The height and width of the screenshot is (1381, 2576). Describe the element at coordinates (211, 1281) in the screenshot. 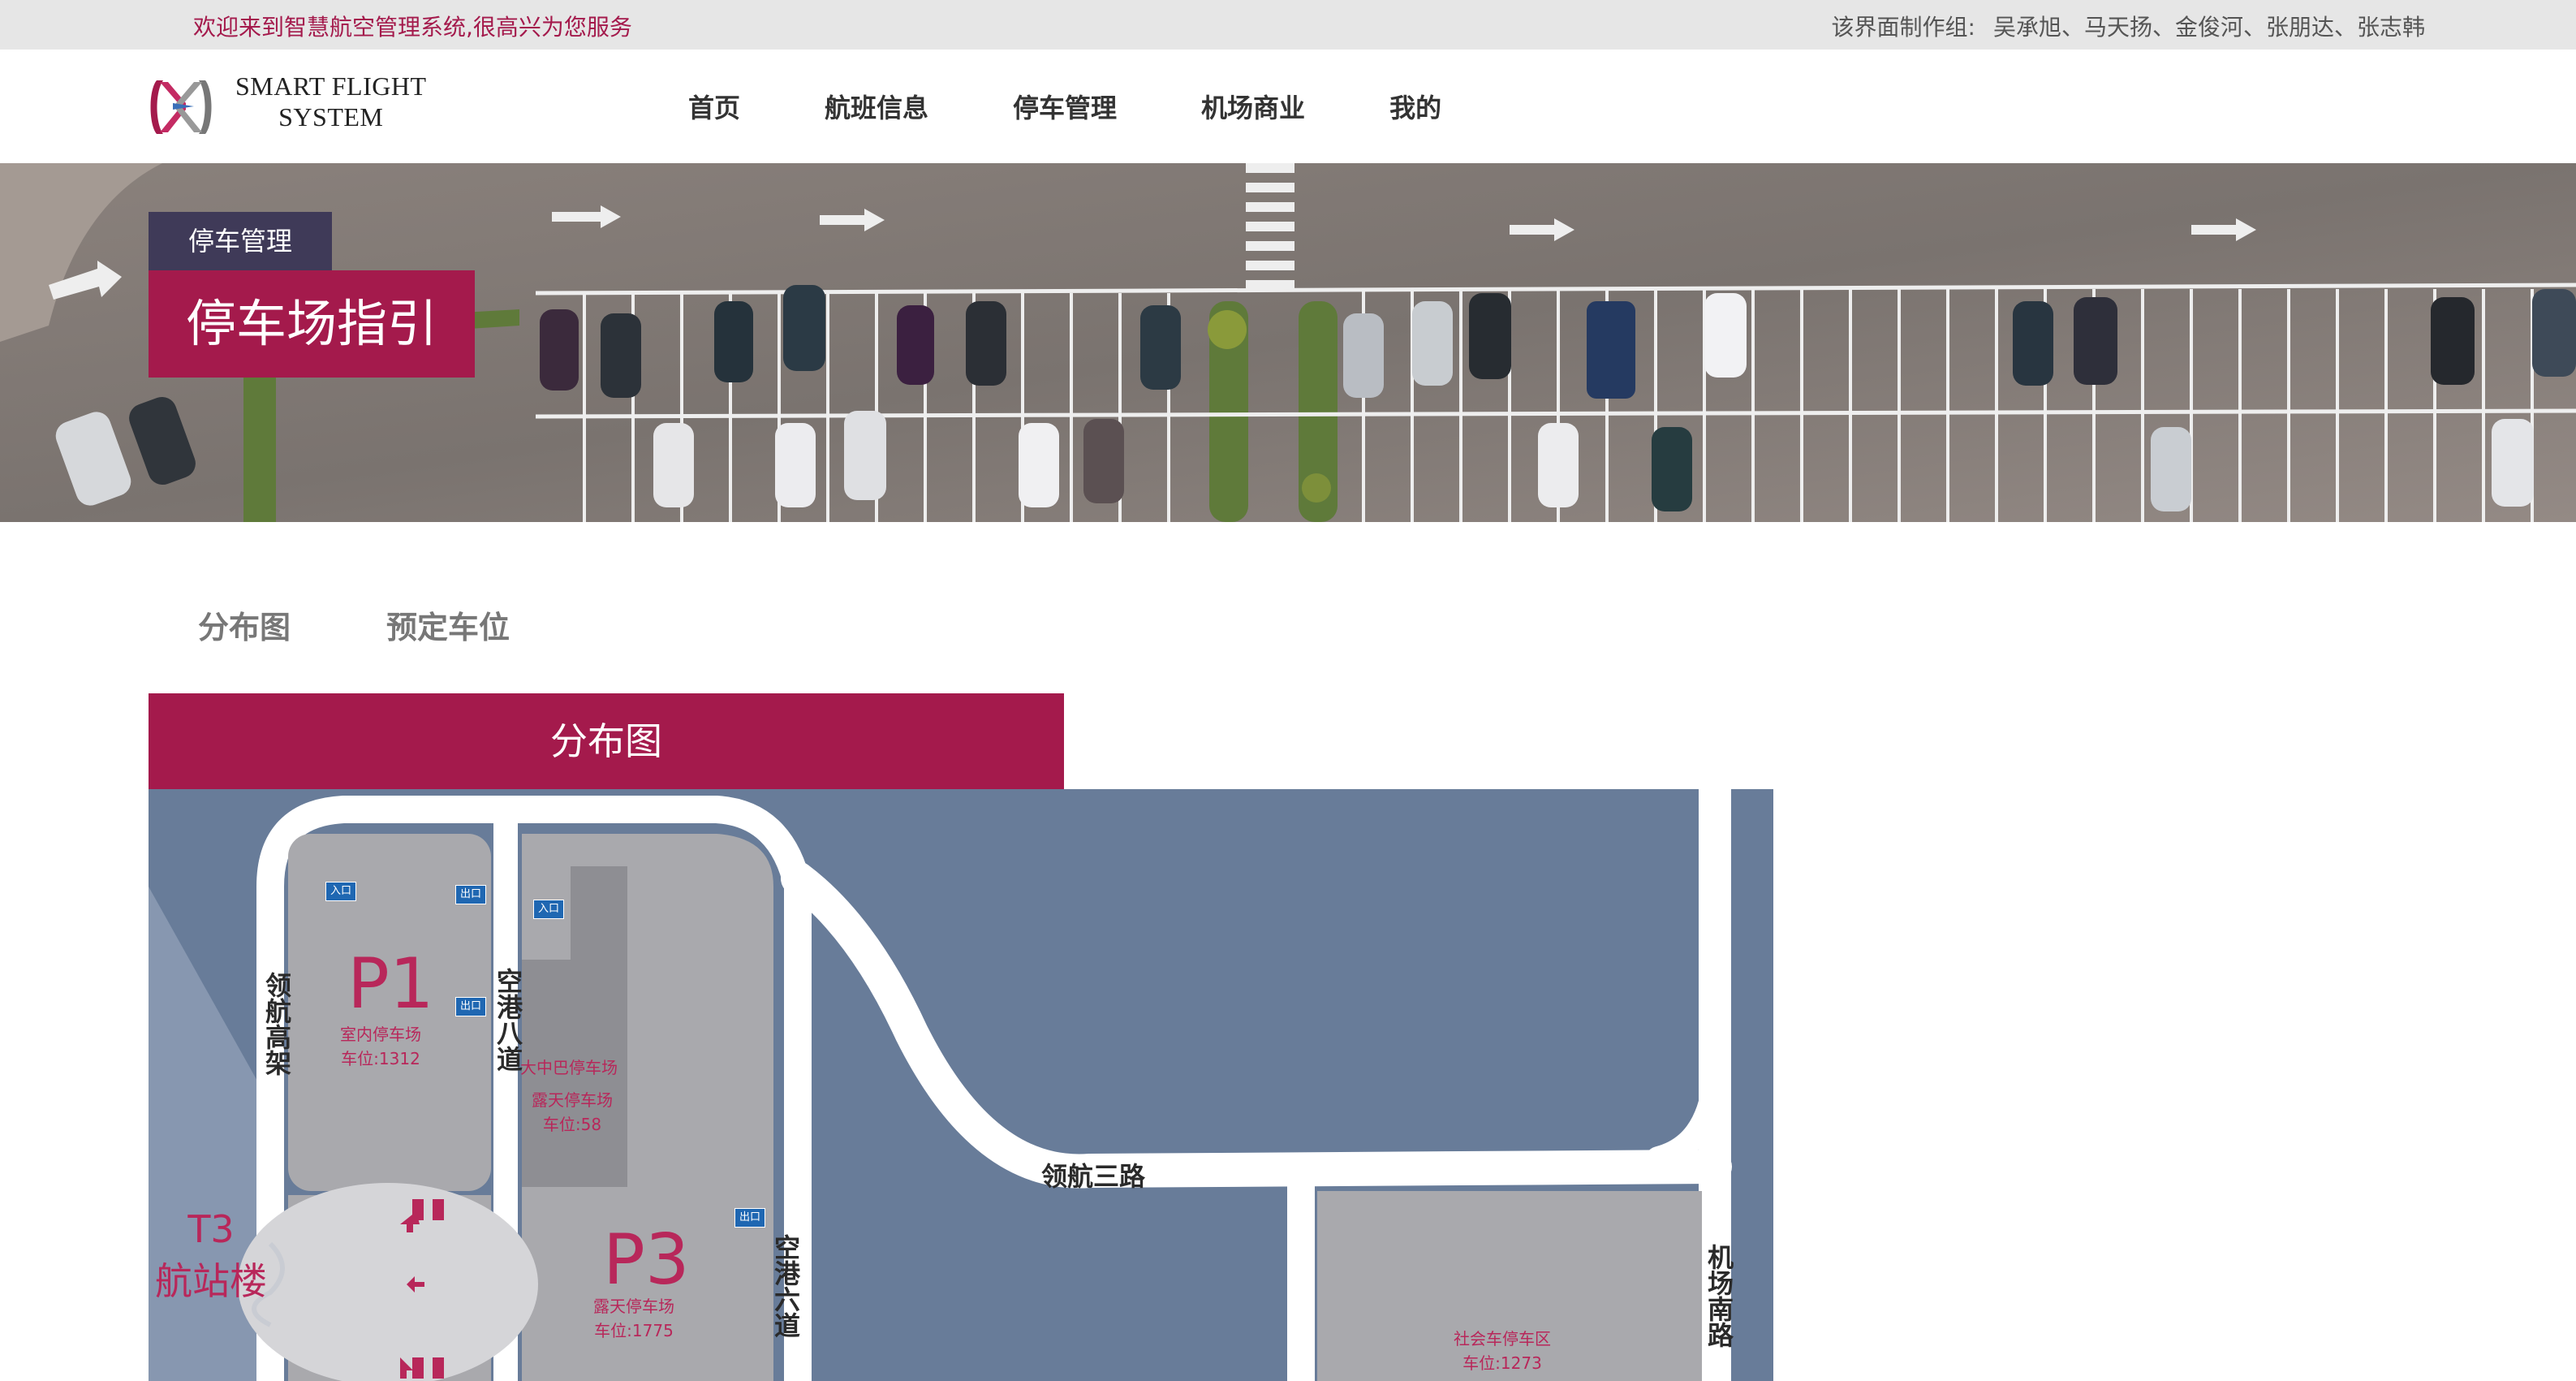

I see `terminal-line2: 航站楼` at that location.